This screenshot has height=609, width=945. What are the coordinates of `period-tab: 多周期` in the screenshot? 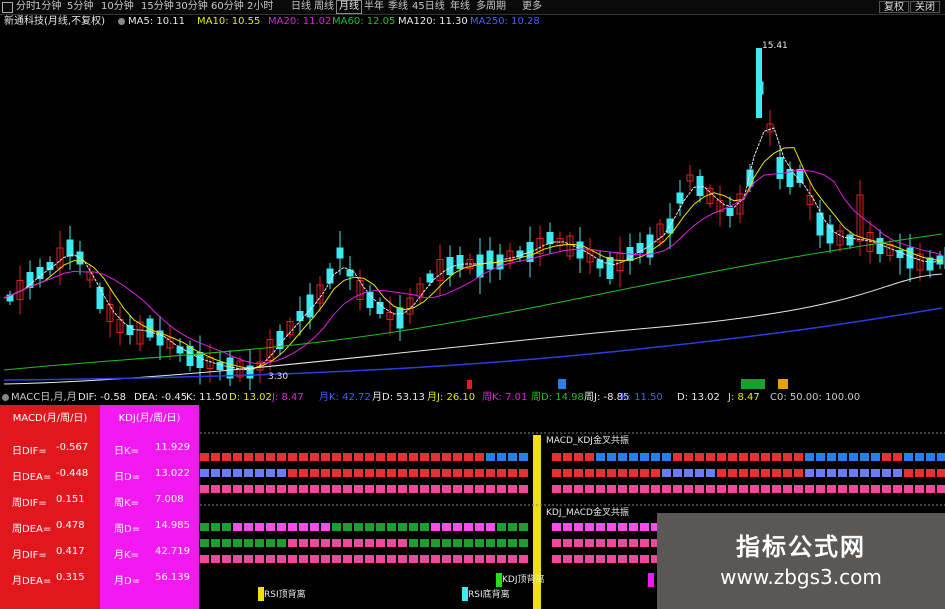 It's located at (491, 7).